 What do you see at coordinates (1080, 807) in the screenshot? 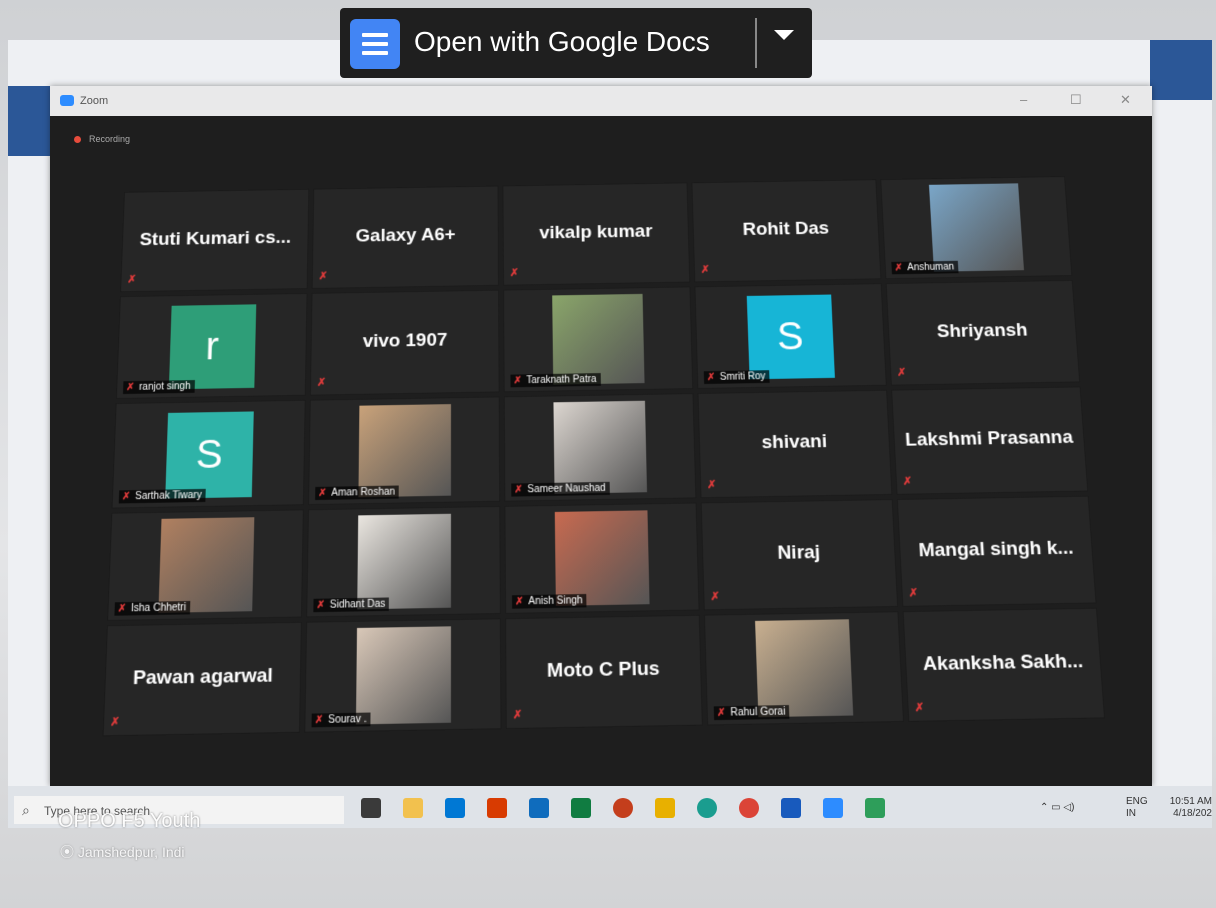
I see `tray-icons: ⌃ ▭ ◁)` at bounding box center [1080, 807].